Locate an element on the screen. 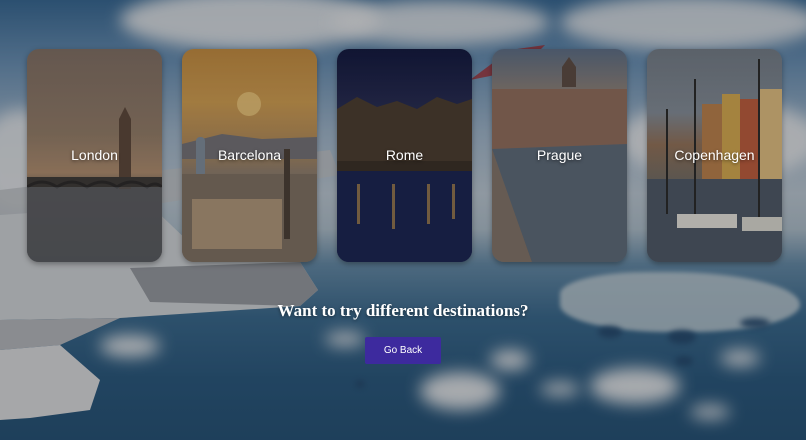 Image resolution: width=806 pixels, height=440 pixels. destination-label: Prague is located at coordinates (559, 155).